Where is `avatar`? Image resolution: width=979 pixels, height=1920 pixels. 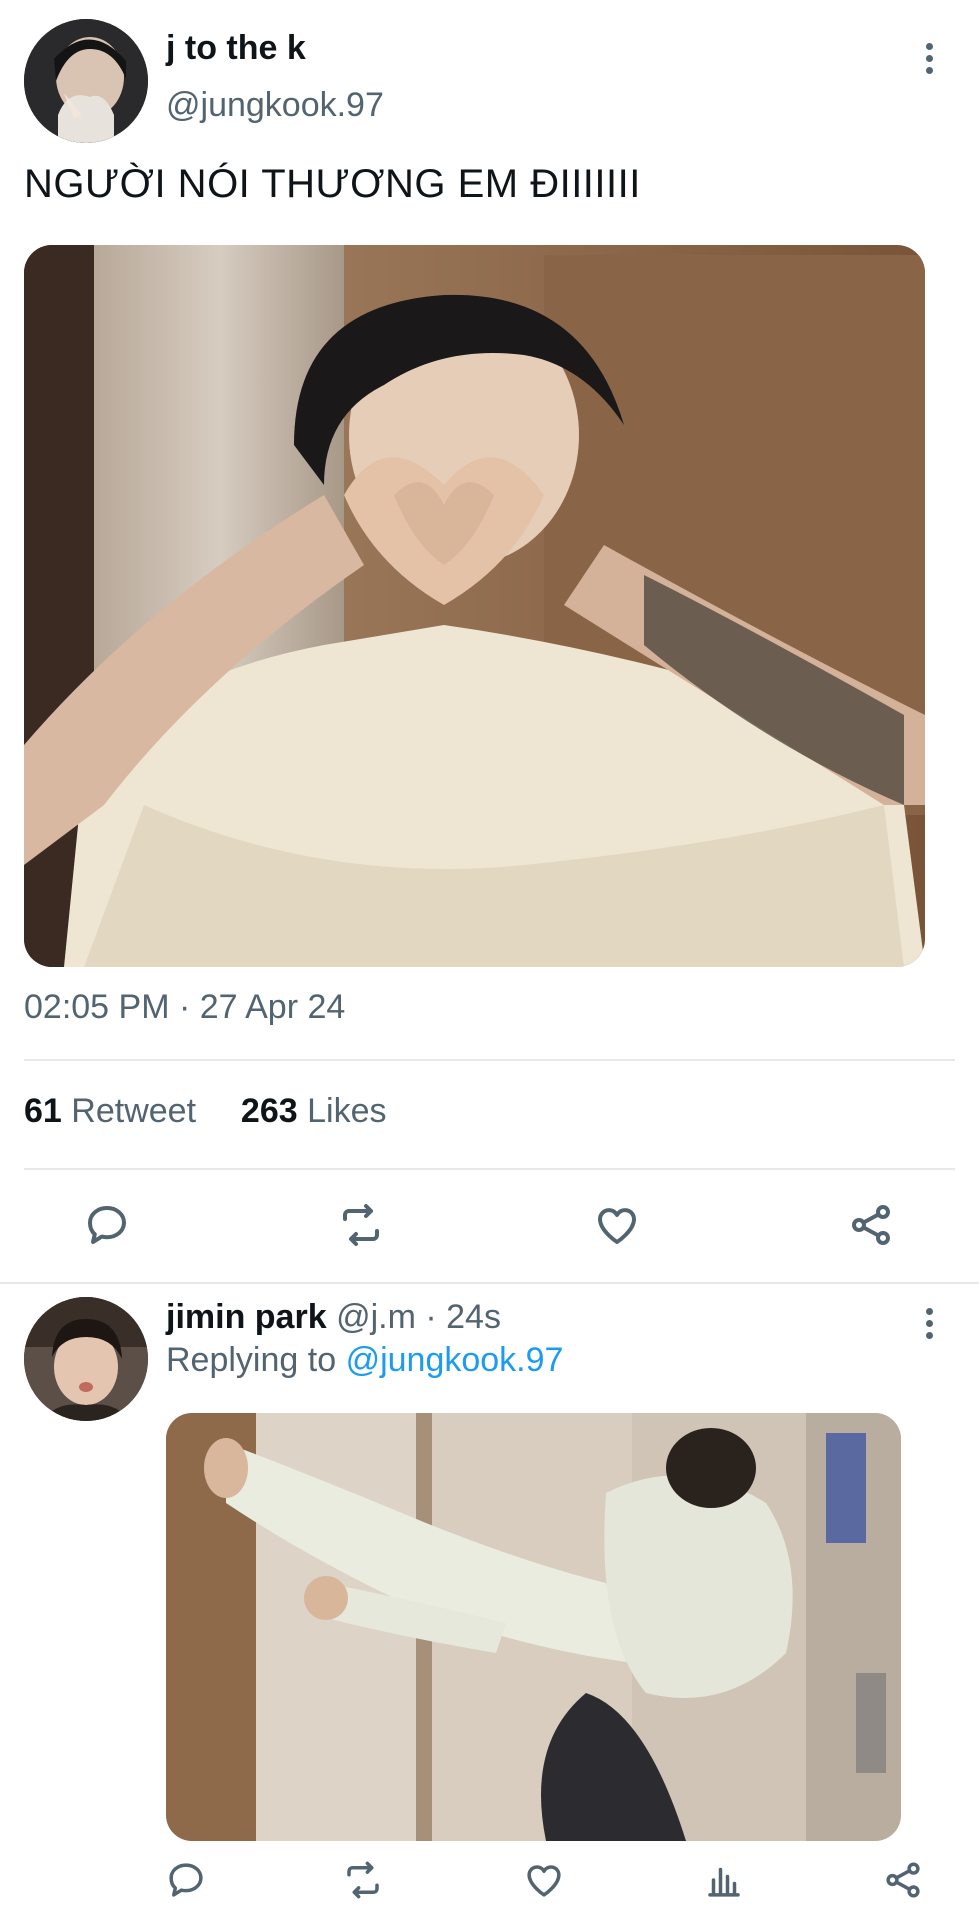 avatar is located at coordinates (86, 81).